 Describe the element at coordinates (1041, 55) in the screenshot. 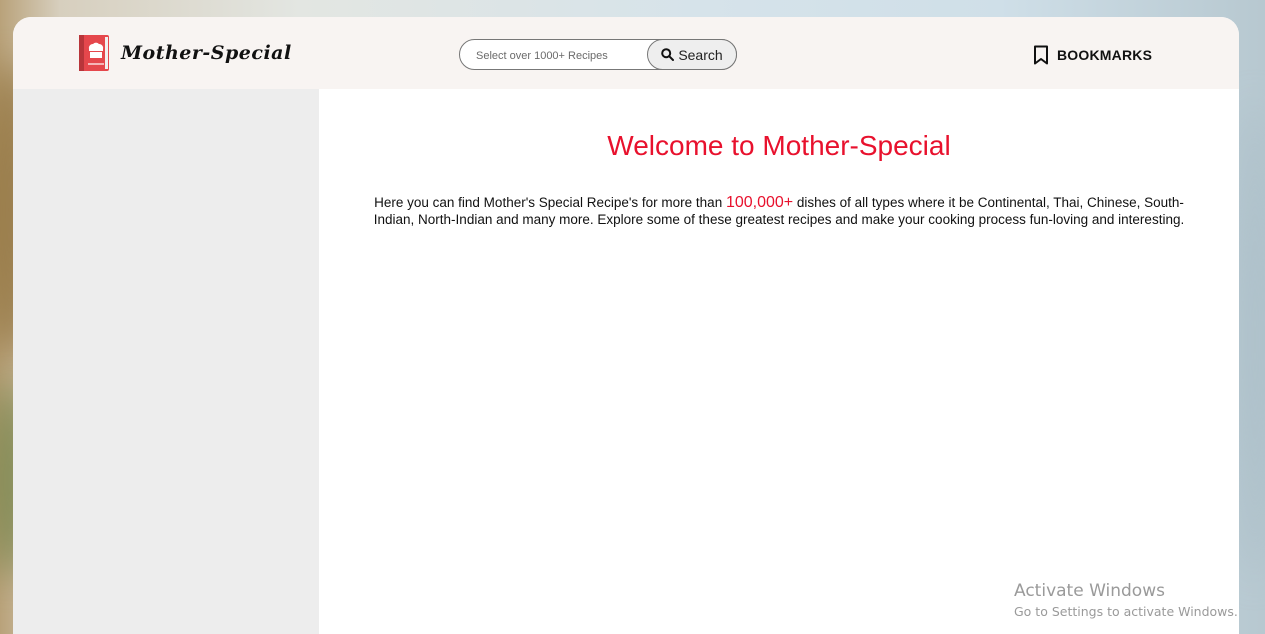

I see `bookmark-icon` at that location.